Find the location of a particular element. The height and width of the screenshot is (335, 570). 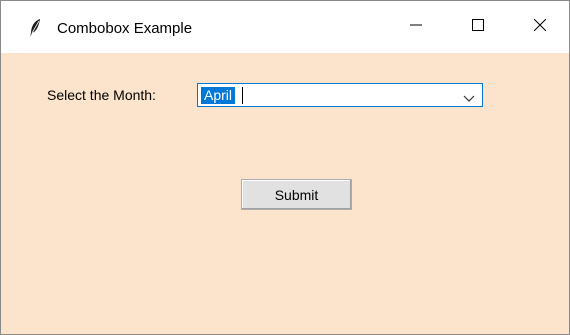

maximize-button is located at coordinates (478, 27).